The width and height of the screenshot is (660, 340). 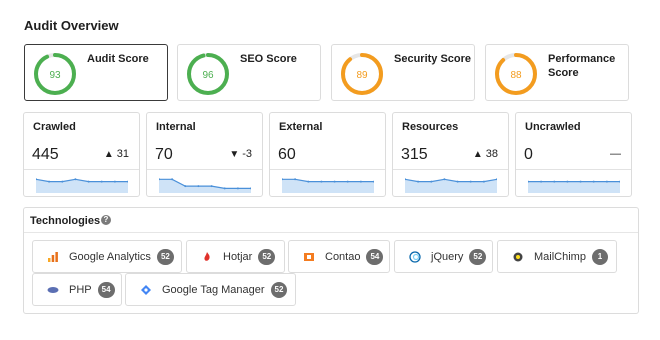 I want to click on tech-chip-label: jQuery, so click(x=447, y=256).